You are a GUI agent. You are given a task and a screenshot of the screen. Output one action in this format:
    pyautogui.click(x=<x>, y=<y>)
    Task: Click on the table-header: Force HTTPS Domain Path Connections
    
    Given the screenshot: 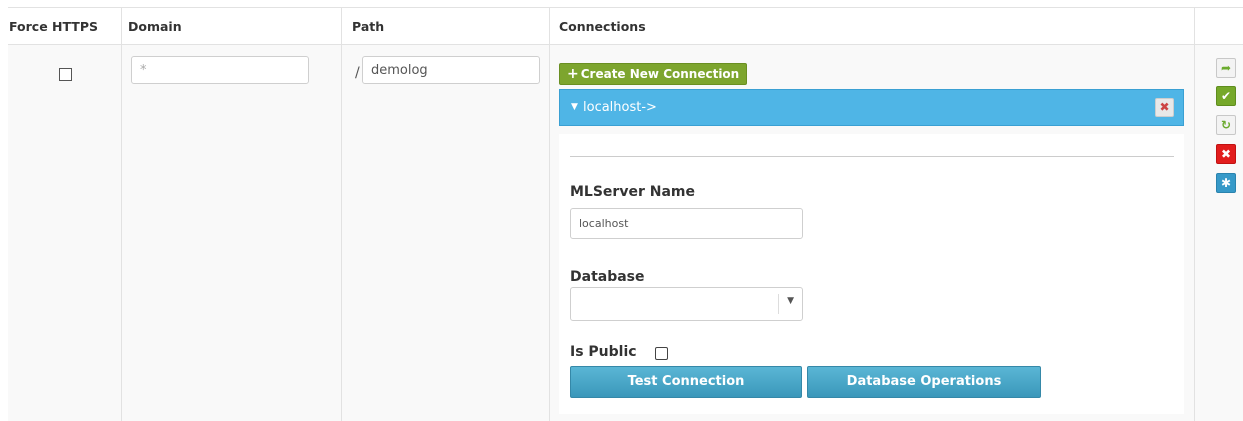 What is the action you would take?
    pyautogui.click(x=625, y=26)
    